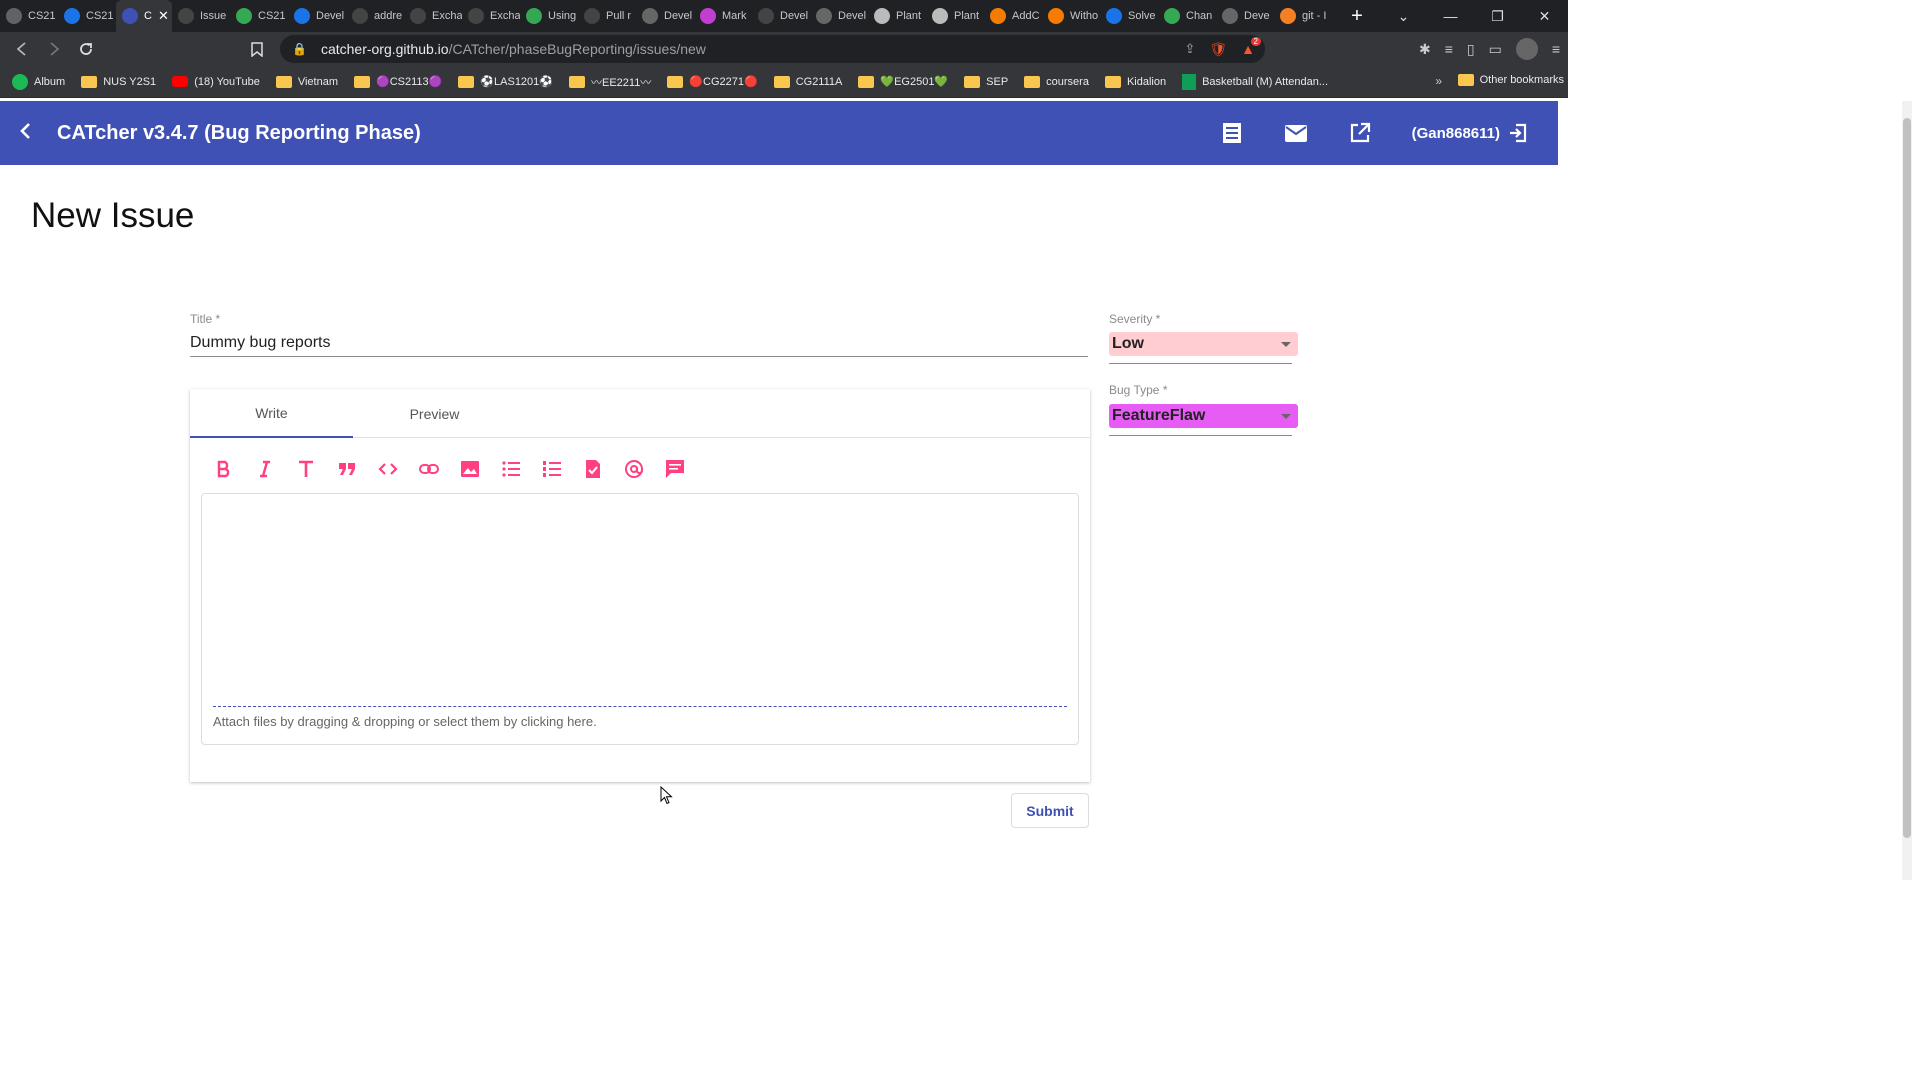 The image size is (1912, 1080). What do you see at coordinates (1510, 80) in the screenshot?
I see `other-bookmarks: Other bookmarks` at bounding box center [1510, 80].